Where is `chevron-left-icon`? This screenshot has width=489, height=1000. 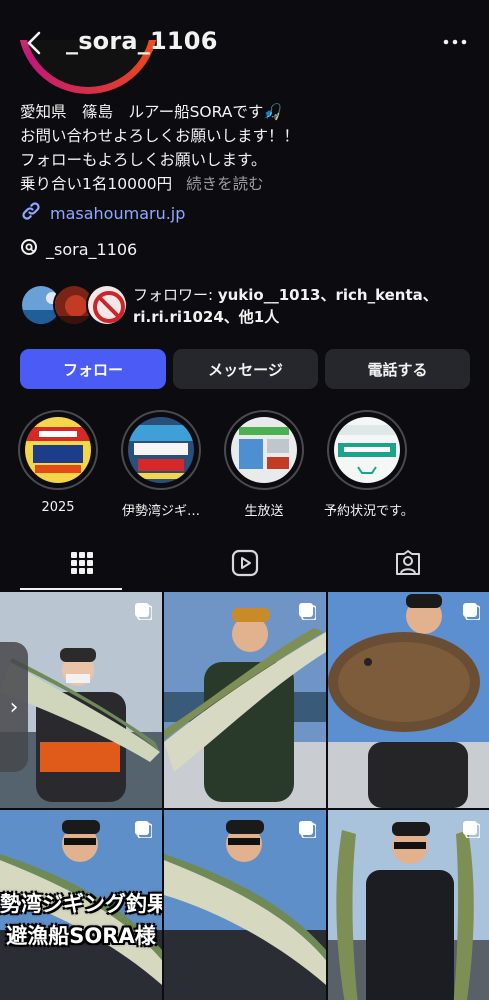
chevron-left-icon is located at coordinates (35, 43).